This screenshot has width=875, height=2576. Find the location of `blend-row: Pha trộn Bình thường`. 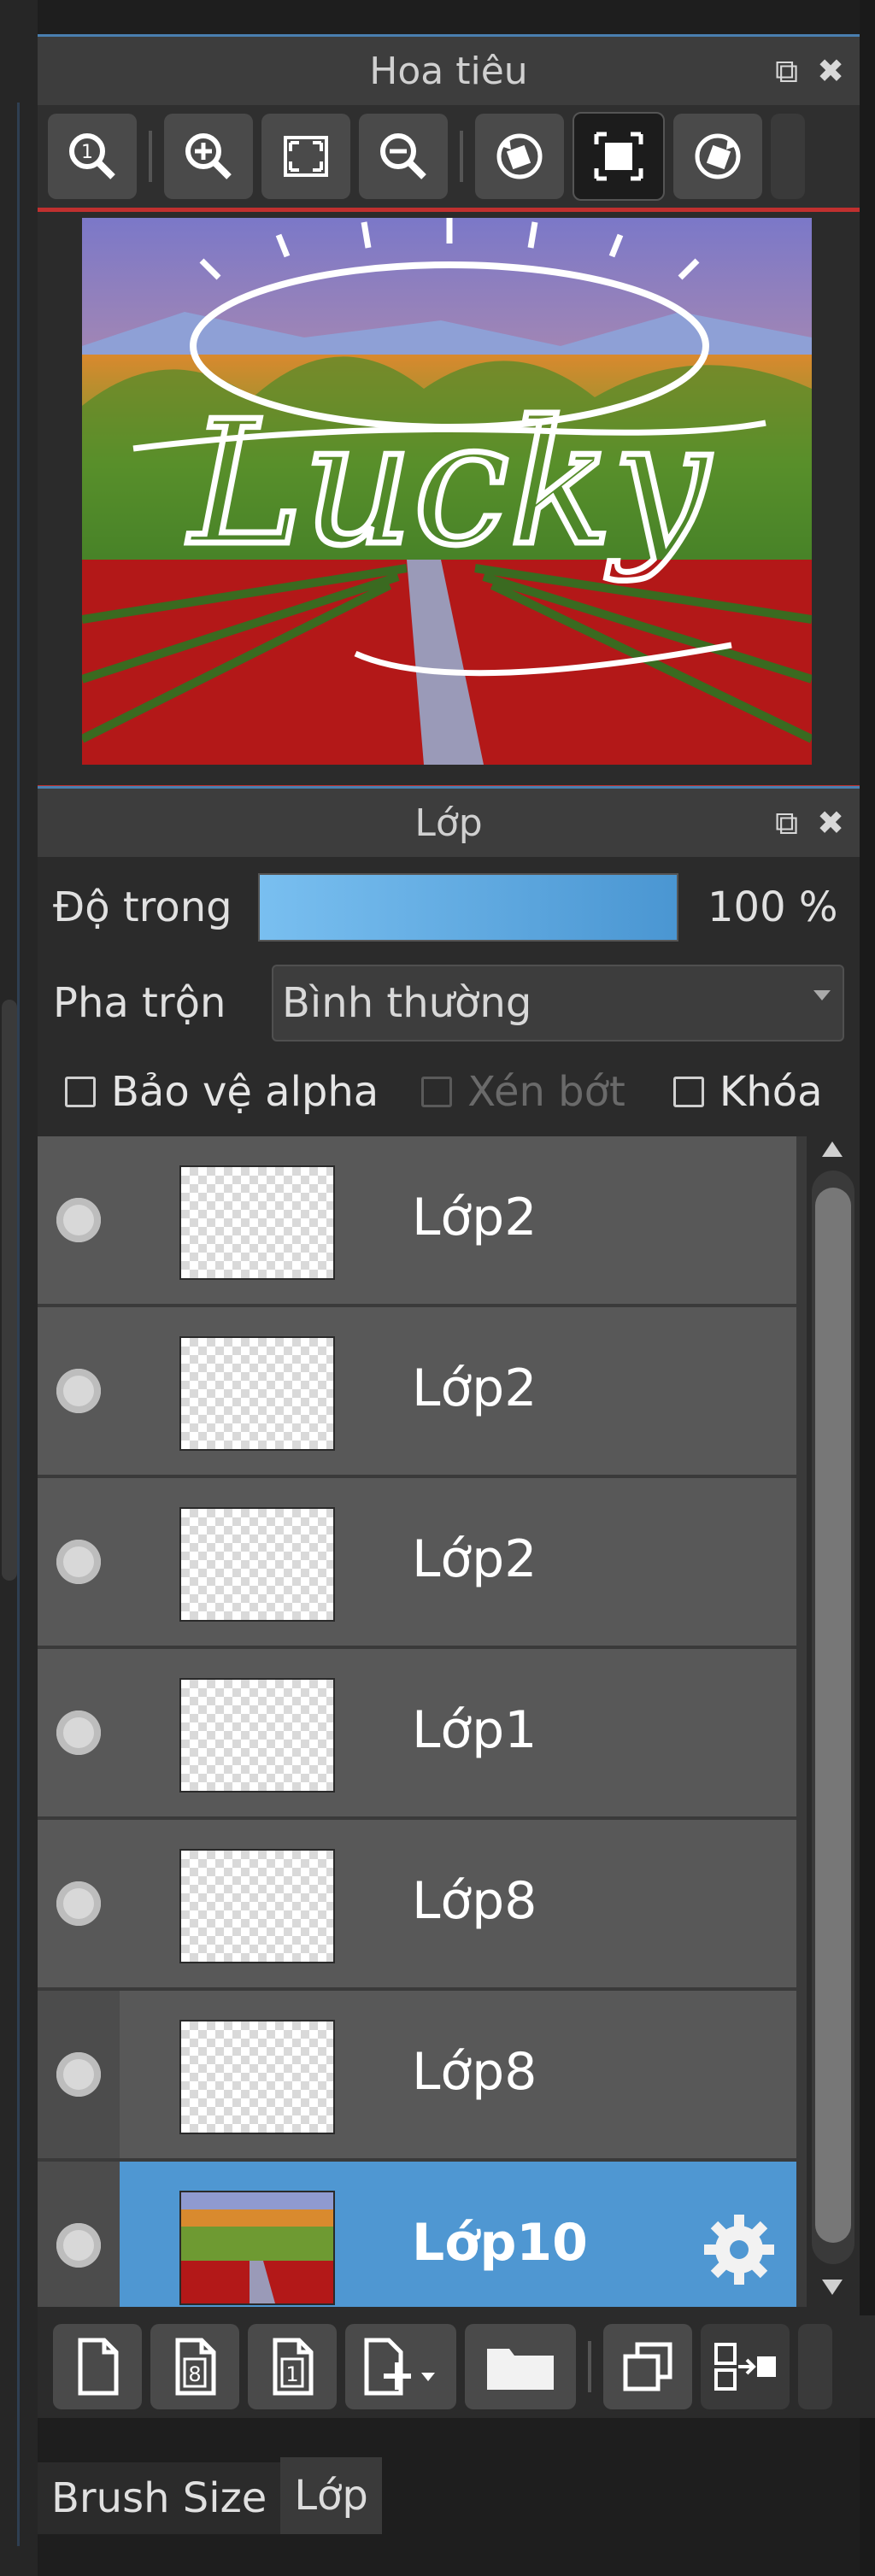

blend-row: Pha trộn Bình thường is located at coordinates (449, 1003).